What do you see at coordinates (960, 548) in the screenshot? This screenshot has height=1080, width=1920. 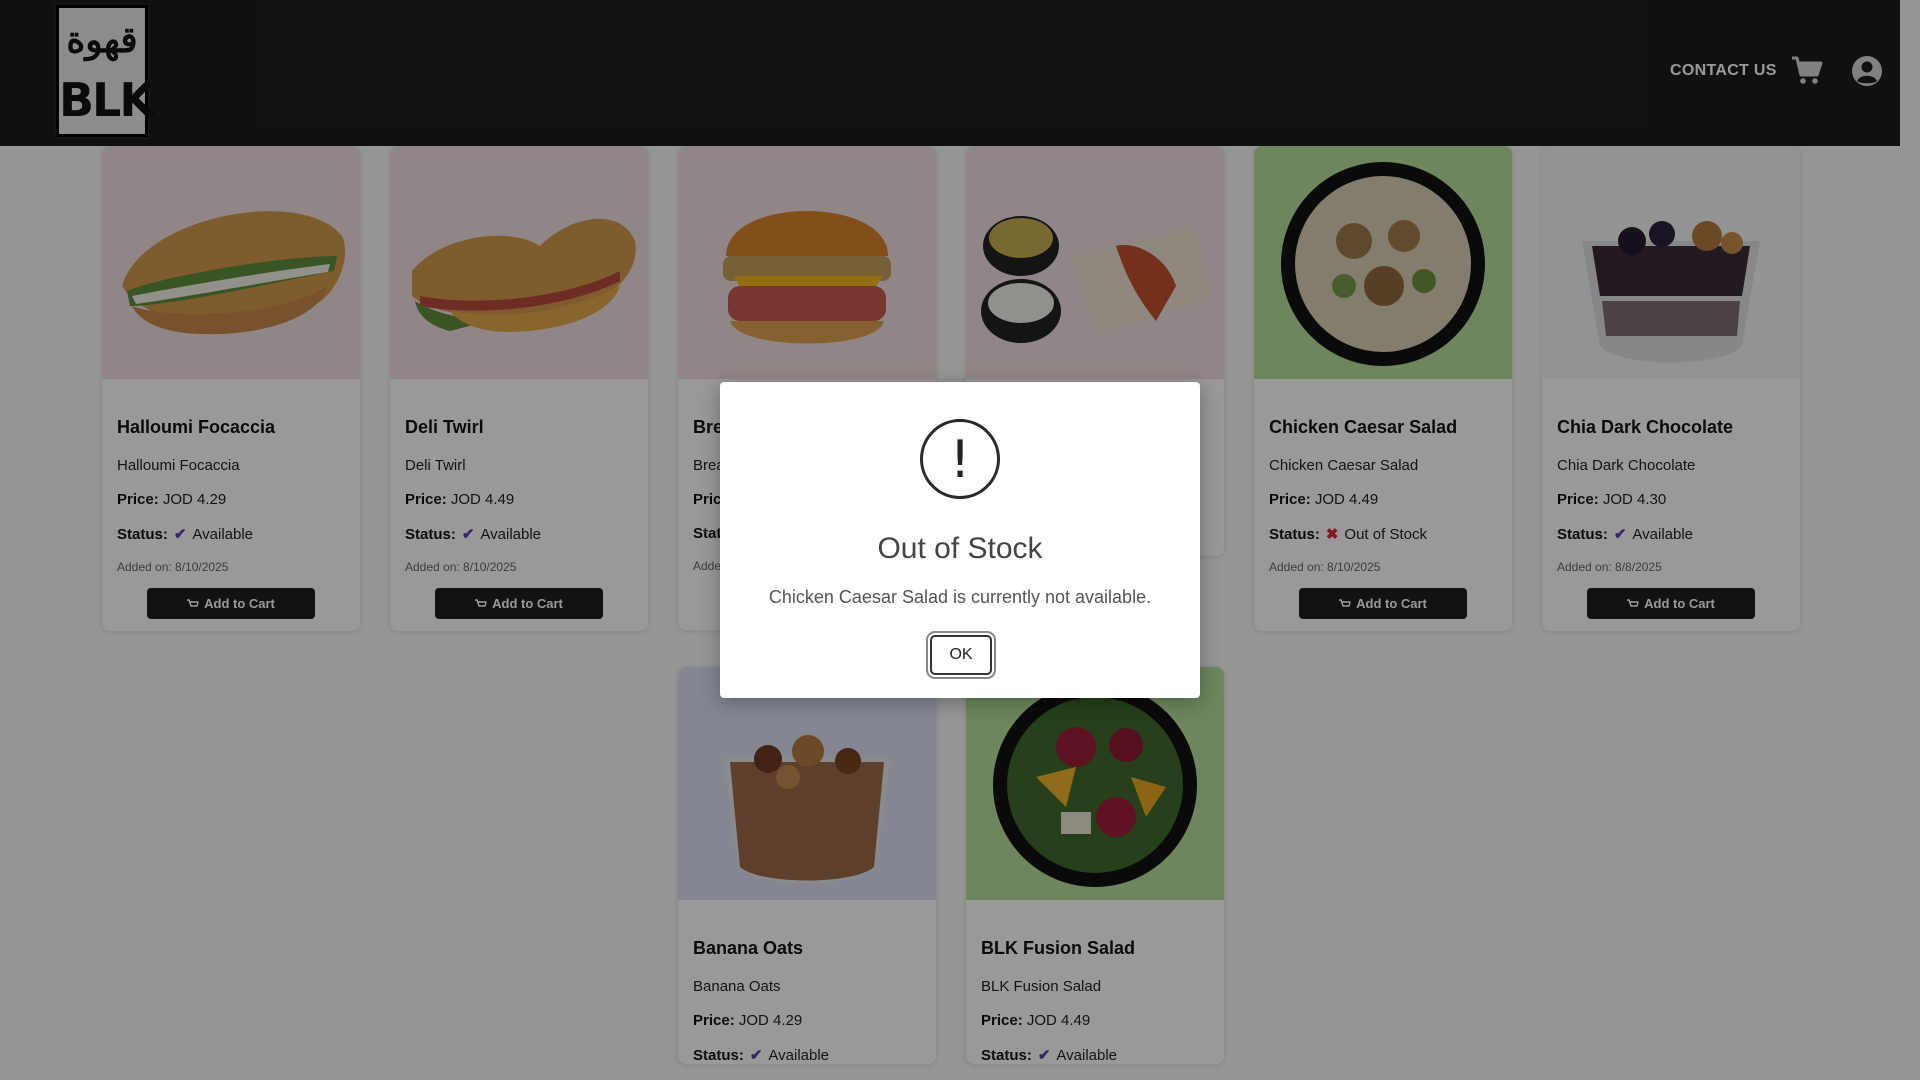 I see `dialog-title: Out of Stock` at bounding box center [960, 548].